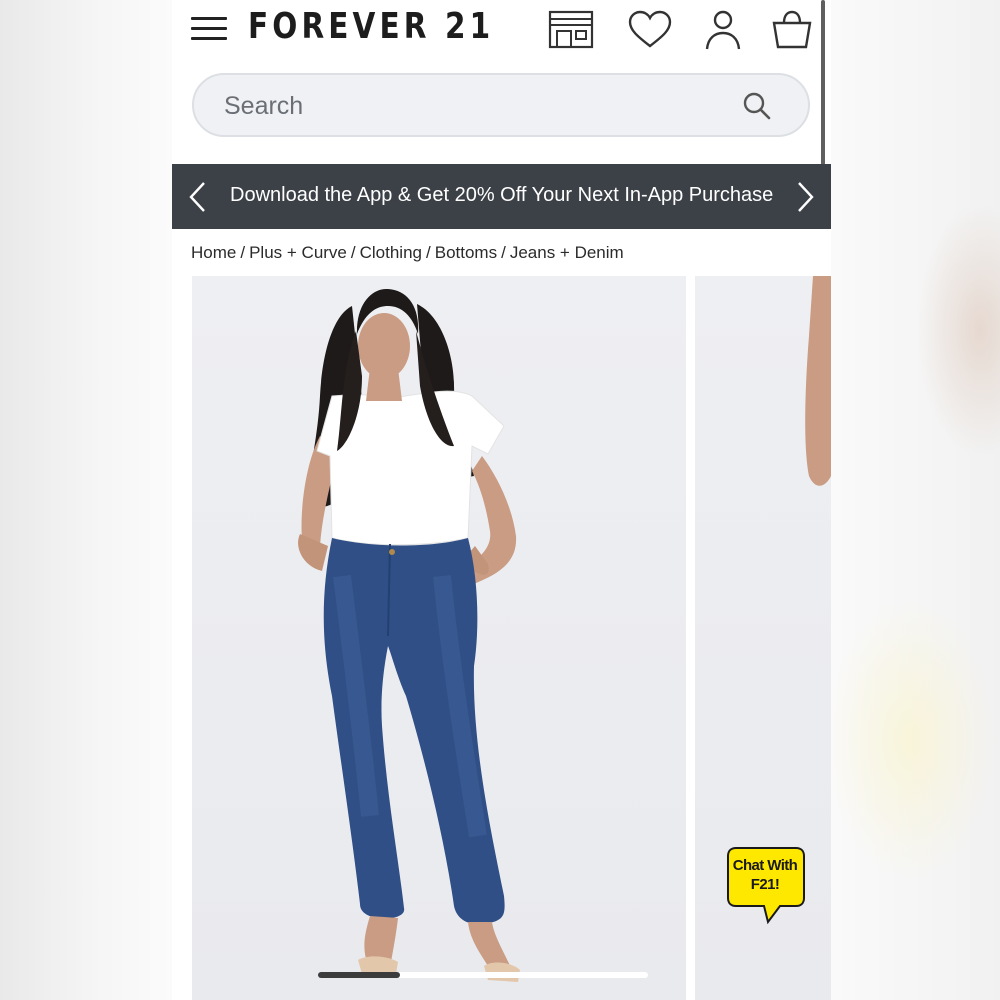  Describe the element at coordinates (805, 197) in the screenshot. I see `chevron-right-icon` at that location.